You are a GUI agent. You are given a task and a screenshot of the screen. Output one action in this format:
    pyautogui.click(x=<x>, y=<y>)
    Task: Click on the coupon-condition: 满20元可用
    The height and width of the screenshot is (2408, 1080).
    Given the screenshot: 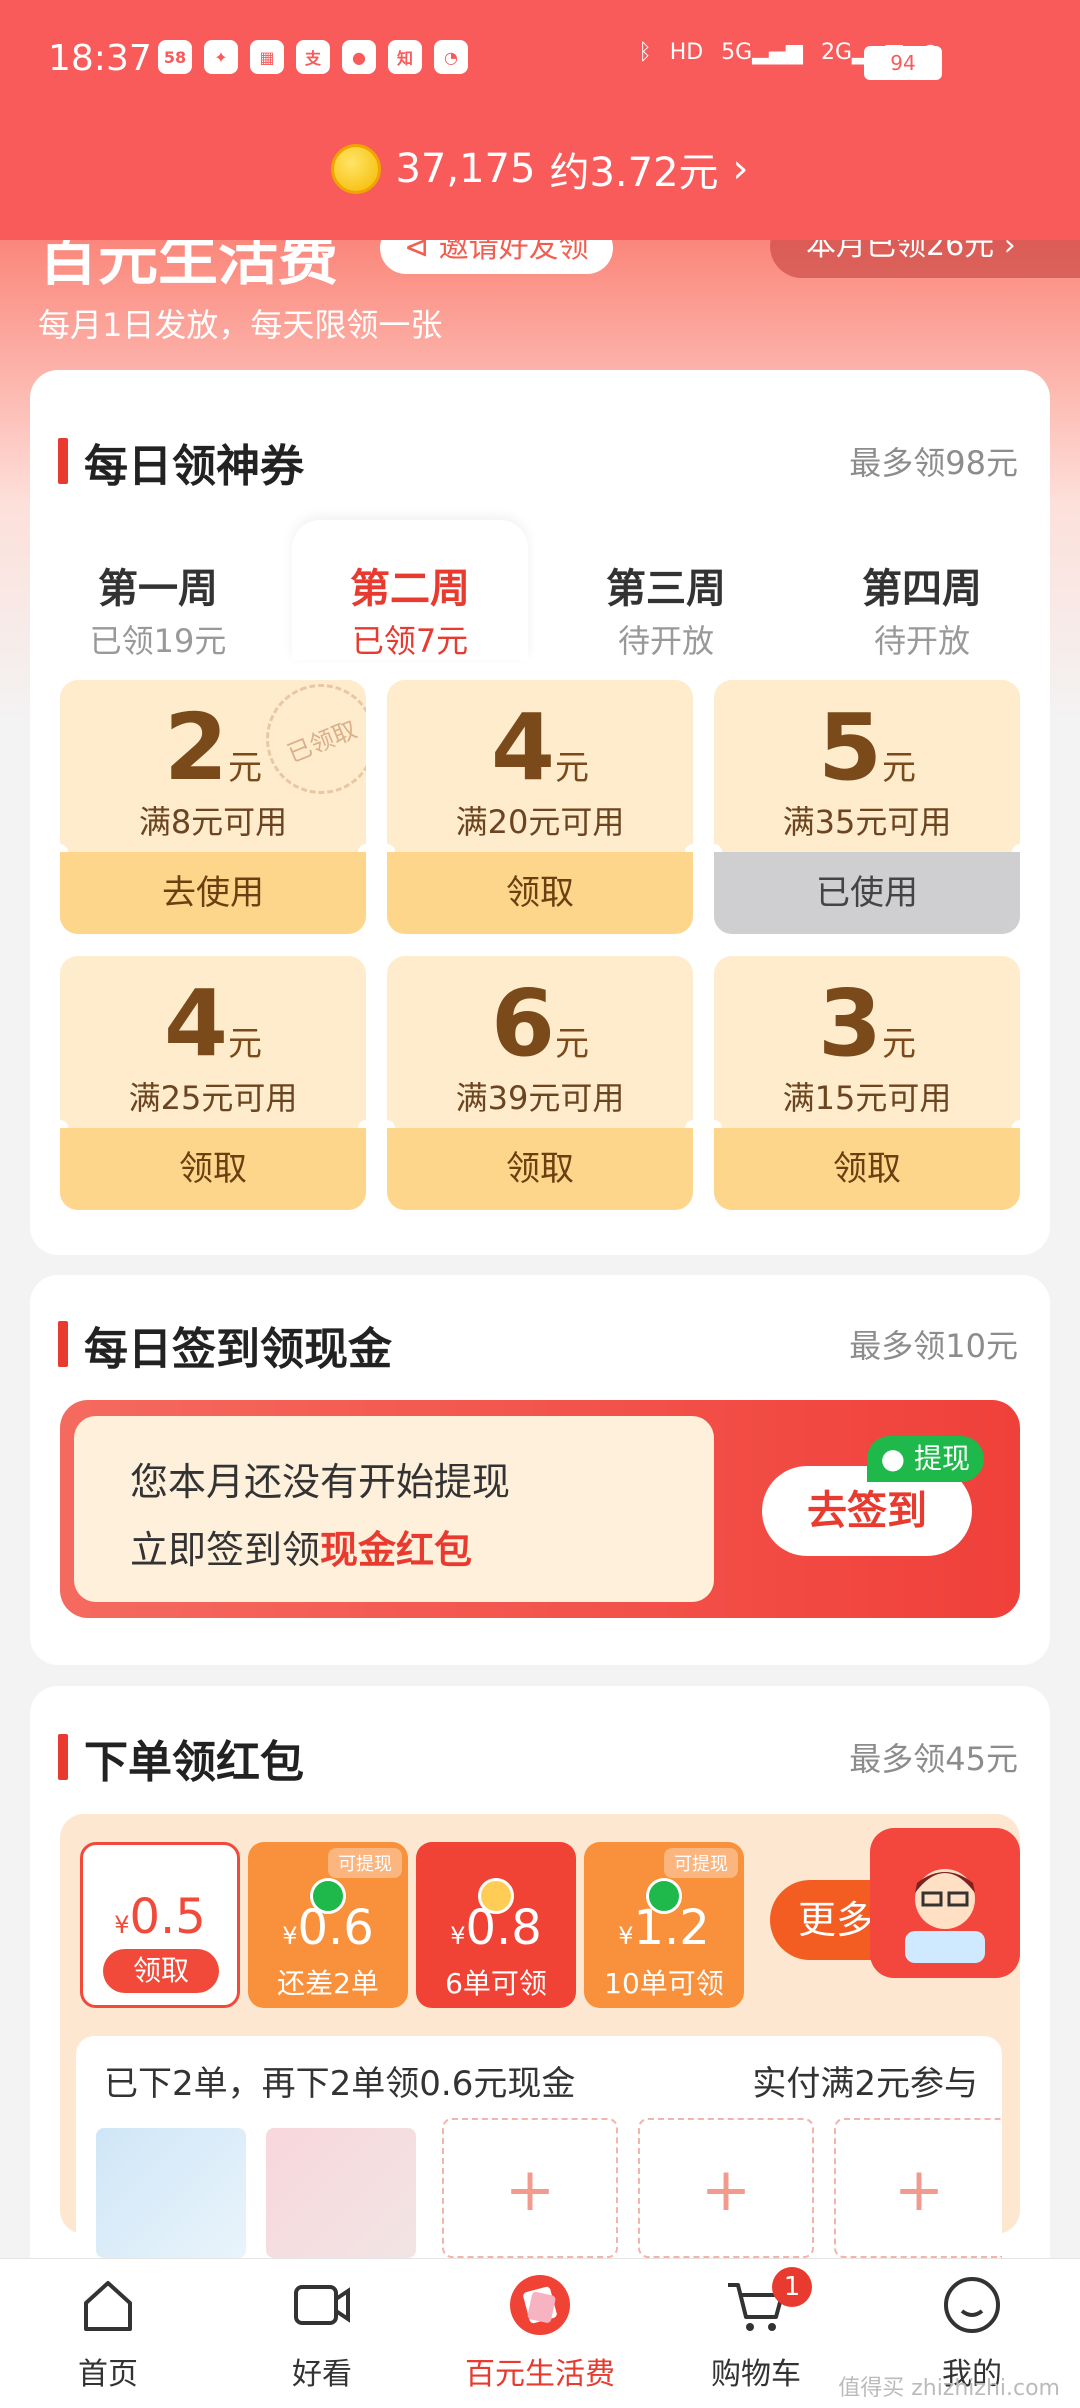 What is the action you would take?
    pyautogui.click(x=540, y=822)
    